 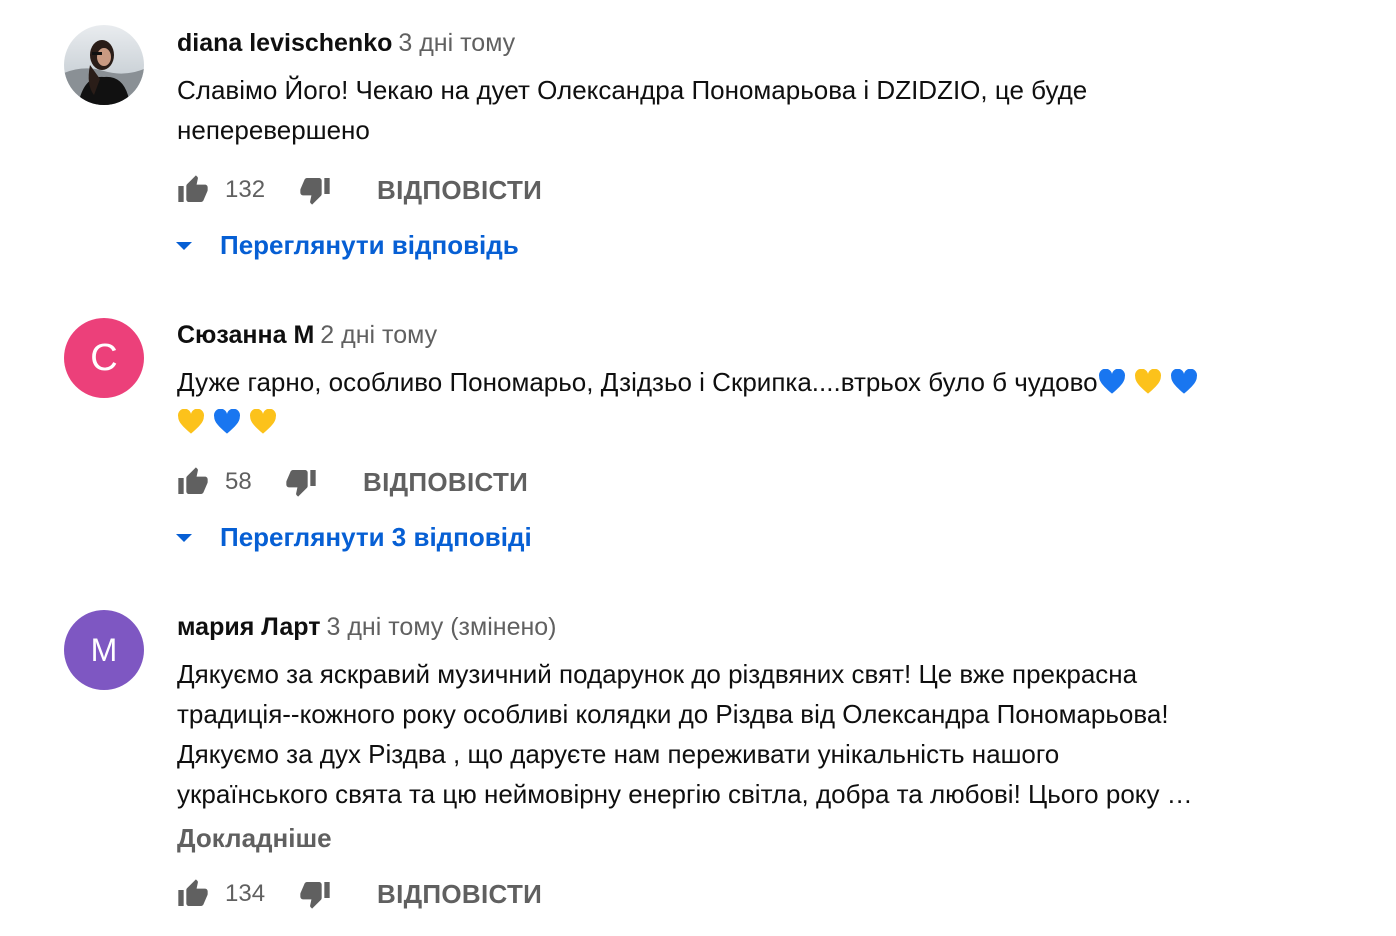 I want to click on avatar: М, so click(x=104, y=650).